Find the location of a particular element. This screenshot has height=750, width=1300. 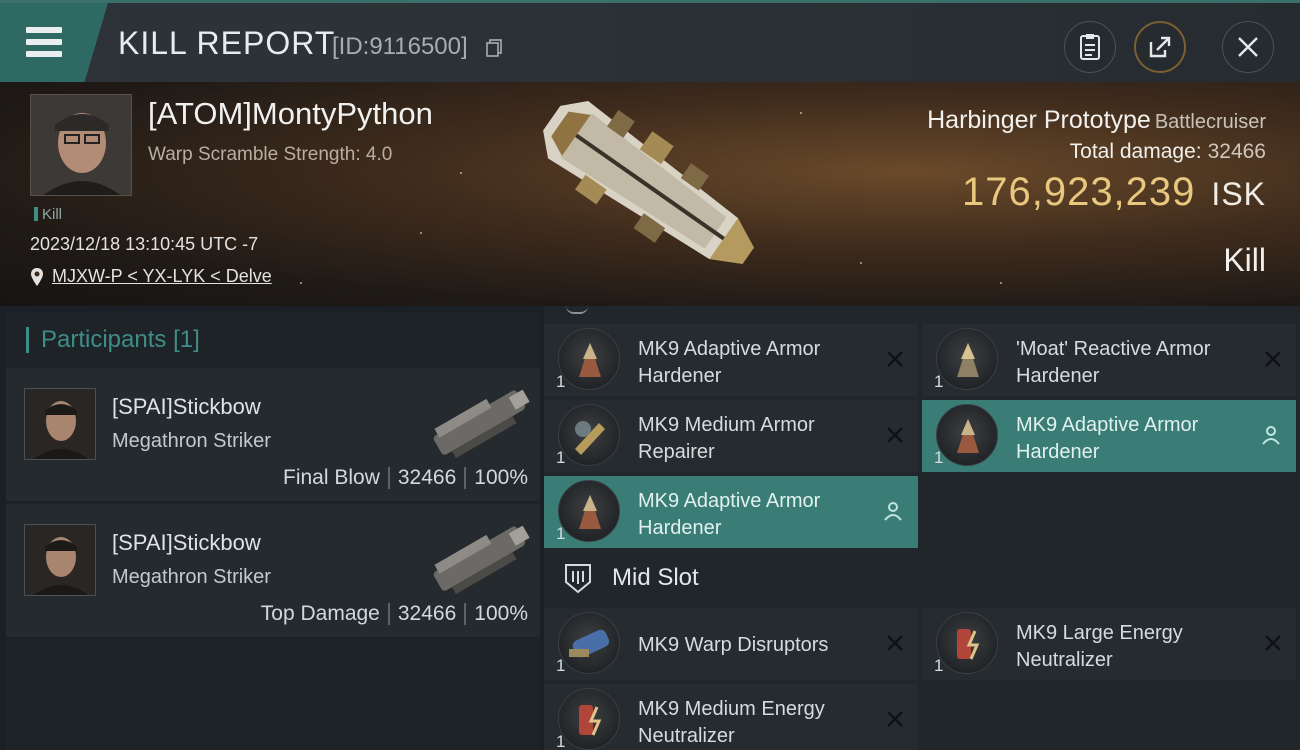

share-button is located at coordinates (1160, 47).